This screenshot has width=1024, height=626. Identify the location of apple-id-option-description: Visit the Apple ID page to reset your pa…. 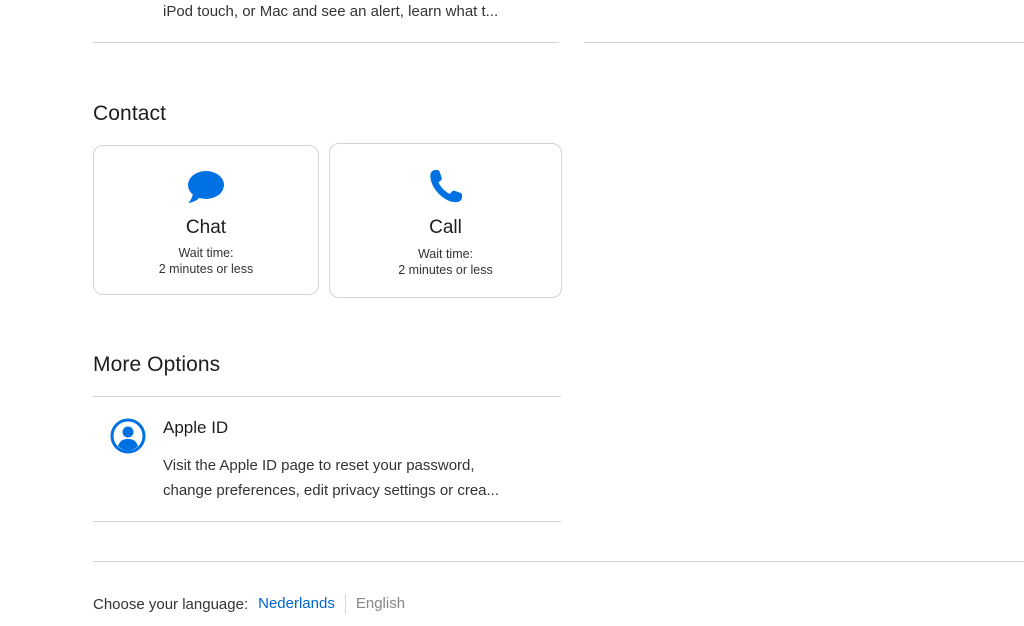
(358, 478).